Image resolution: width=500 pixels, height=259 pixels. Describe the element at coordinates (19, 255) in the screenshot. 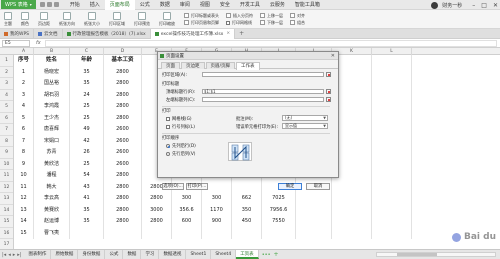

I see `last-sheet-icon: ▸|` at that location.